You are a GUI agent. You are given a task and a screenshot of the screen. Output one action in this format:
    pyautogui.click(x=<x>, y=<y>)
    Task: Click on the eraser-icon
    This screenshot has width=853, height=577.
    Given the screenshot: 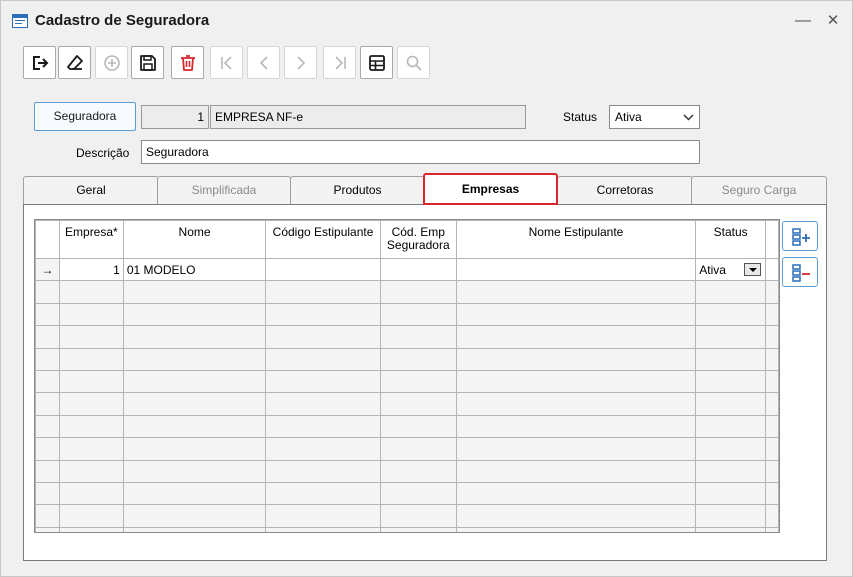 What is the action you would take?
    pyautogui.click(x=75, y=62)
    